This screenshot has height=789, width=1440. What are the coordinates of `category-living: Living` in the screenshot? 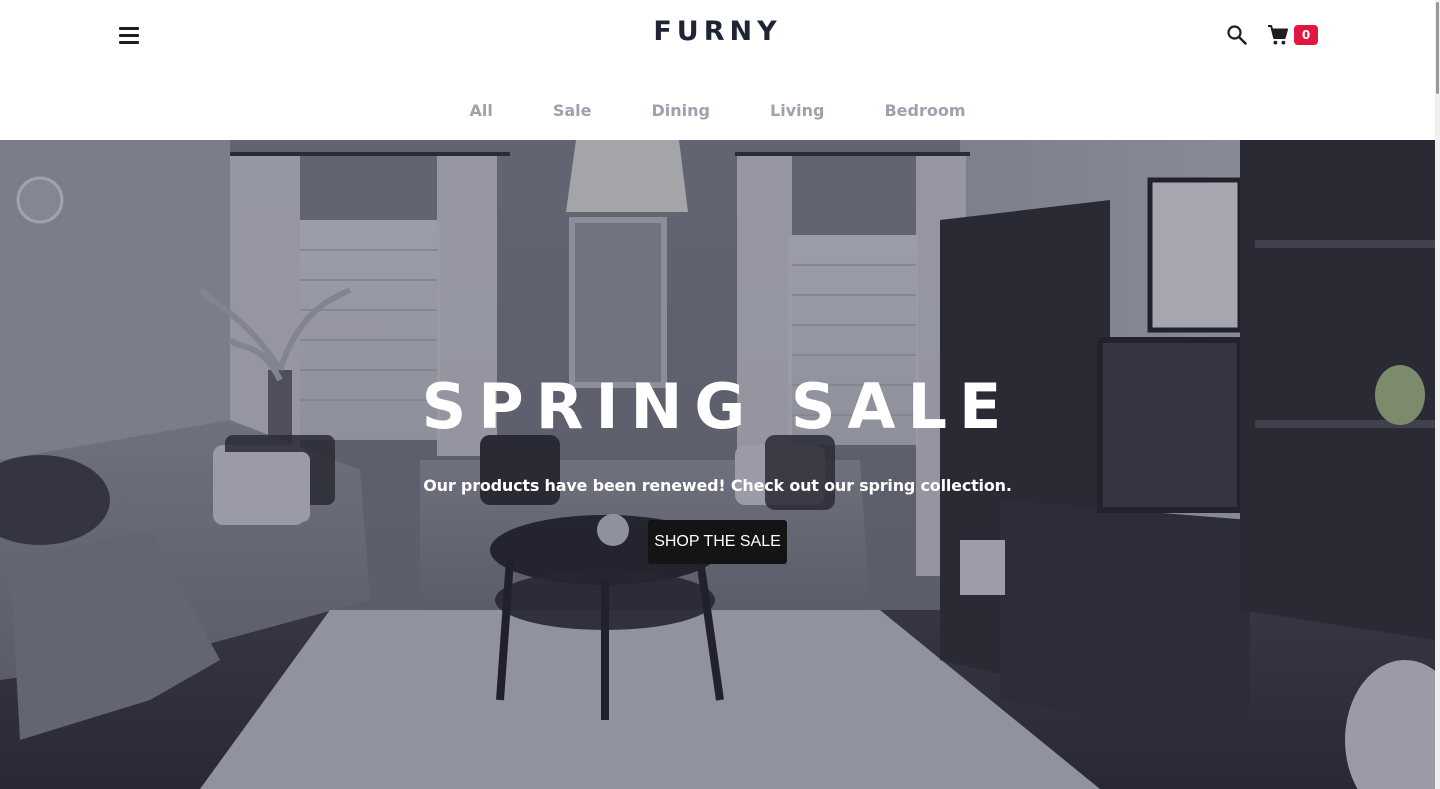 It's located at (797, 111).